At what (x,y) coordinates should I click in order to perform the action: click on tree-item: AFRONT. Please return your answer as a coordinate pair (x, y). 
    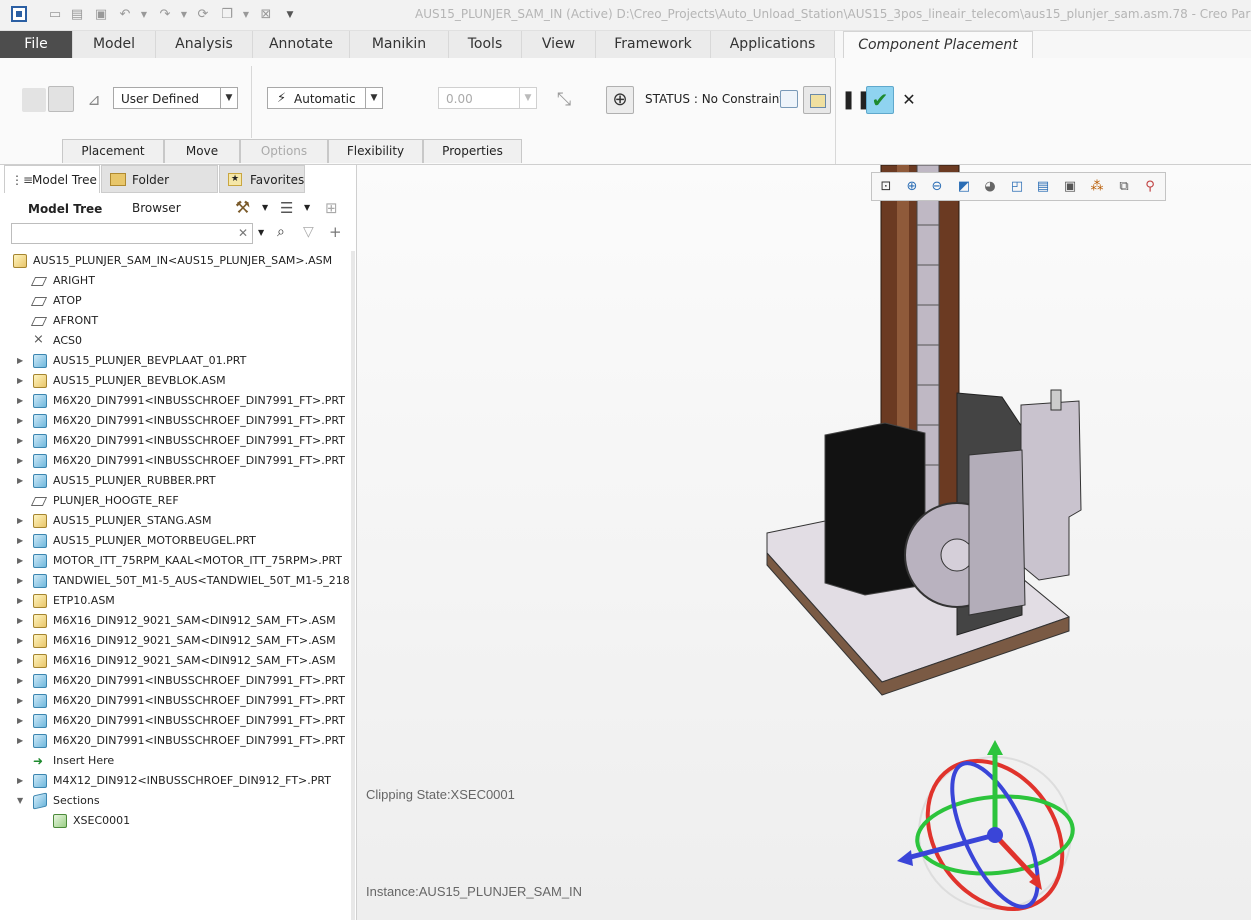
    Looking at the image, I should click on (175, 321).